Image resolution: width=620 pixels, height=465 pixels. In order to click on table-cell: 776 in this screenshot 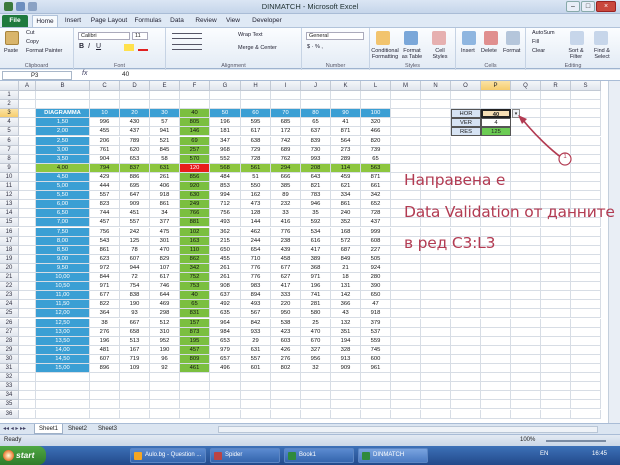, I will do `click(286, 232)`.